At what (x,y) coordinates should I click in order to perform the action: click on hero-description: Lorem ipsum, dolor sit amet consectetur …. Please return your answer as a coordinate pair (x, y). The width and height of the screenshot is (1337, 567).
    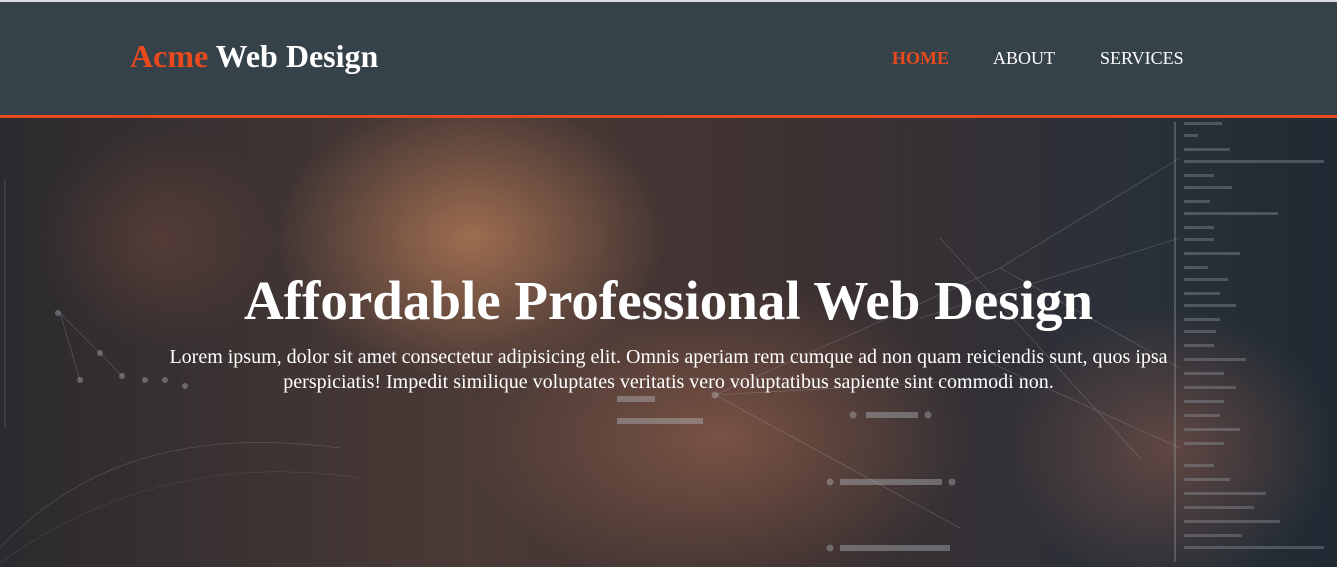
    Looking at the image, I should click on (668, 369).